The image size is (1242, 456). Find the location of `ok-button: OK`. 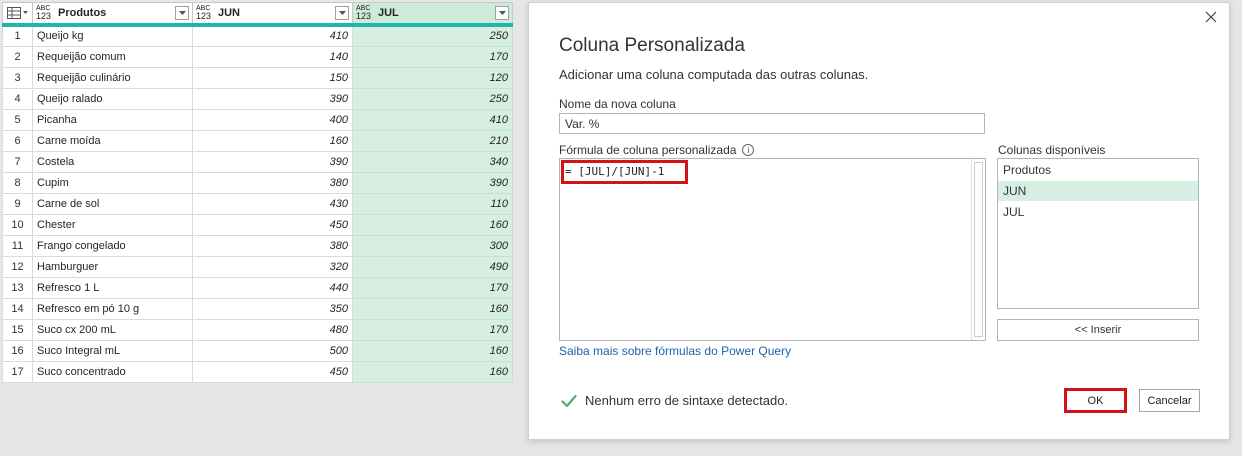

ok-button: OK is located at coordinates (1095, 400).